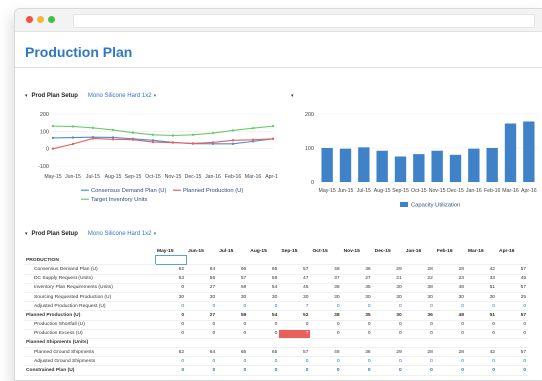 This screenshot has height=381, width=542. I want to click on column-header: Dec-15, so click(388, 251).